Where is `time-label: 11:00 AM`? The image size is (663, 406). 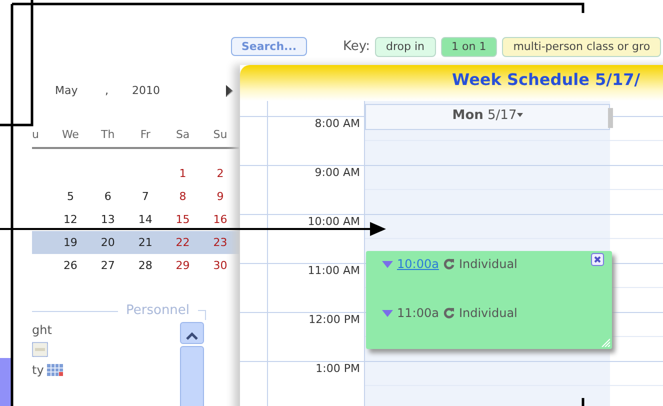
time-label: 11:00 AM is located at coordinates (334, 270).